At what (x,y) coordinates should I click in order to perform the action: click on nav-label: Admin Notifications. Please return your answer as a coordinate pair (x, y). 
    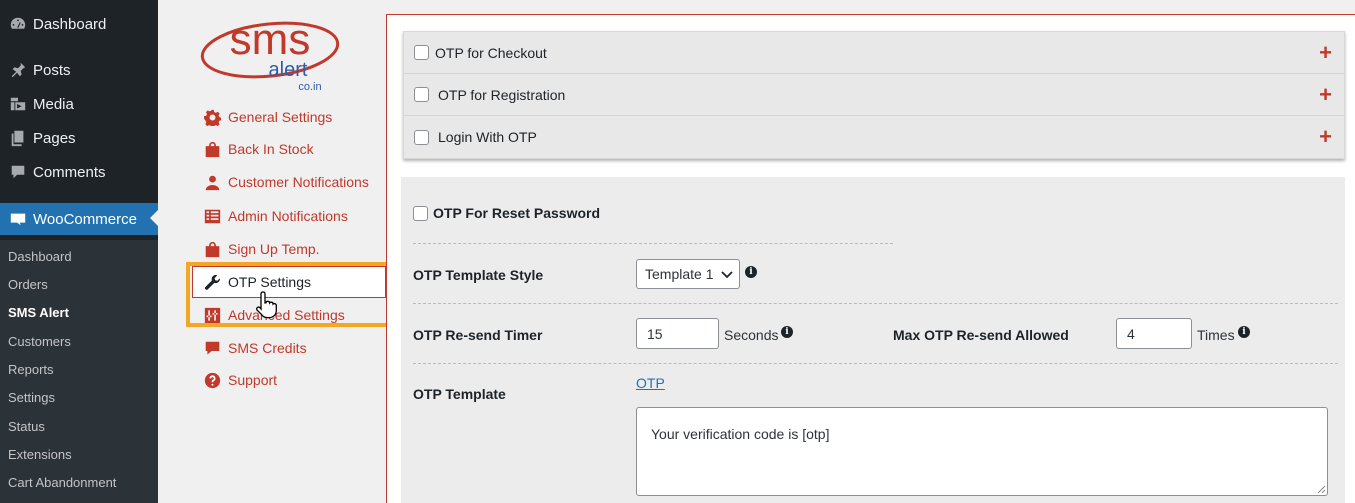
    Looking at the image, I should click on (288, 216).